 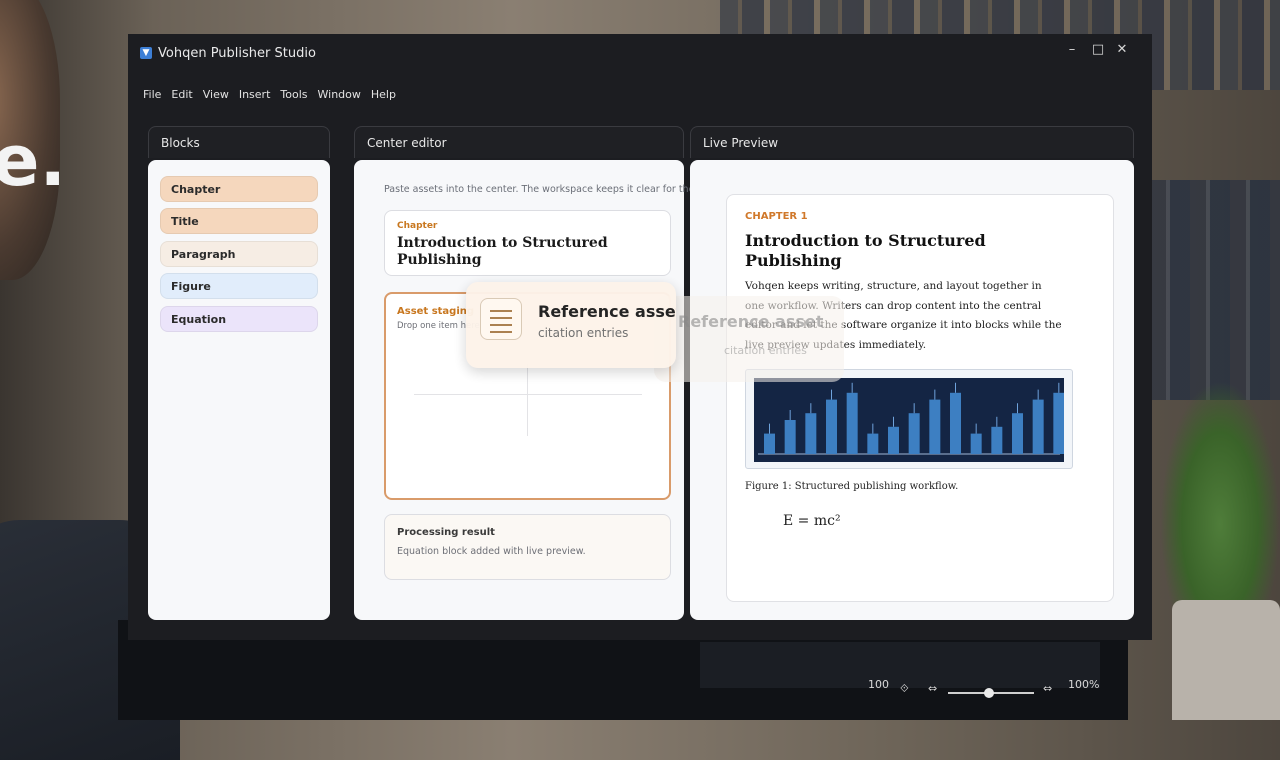 I want to click on status-zoom-right: 100%, so click(x=1084, y=684).